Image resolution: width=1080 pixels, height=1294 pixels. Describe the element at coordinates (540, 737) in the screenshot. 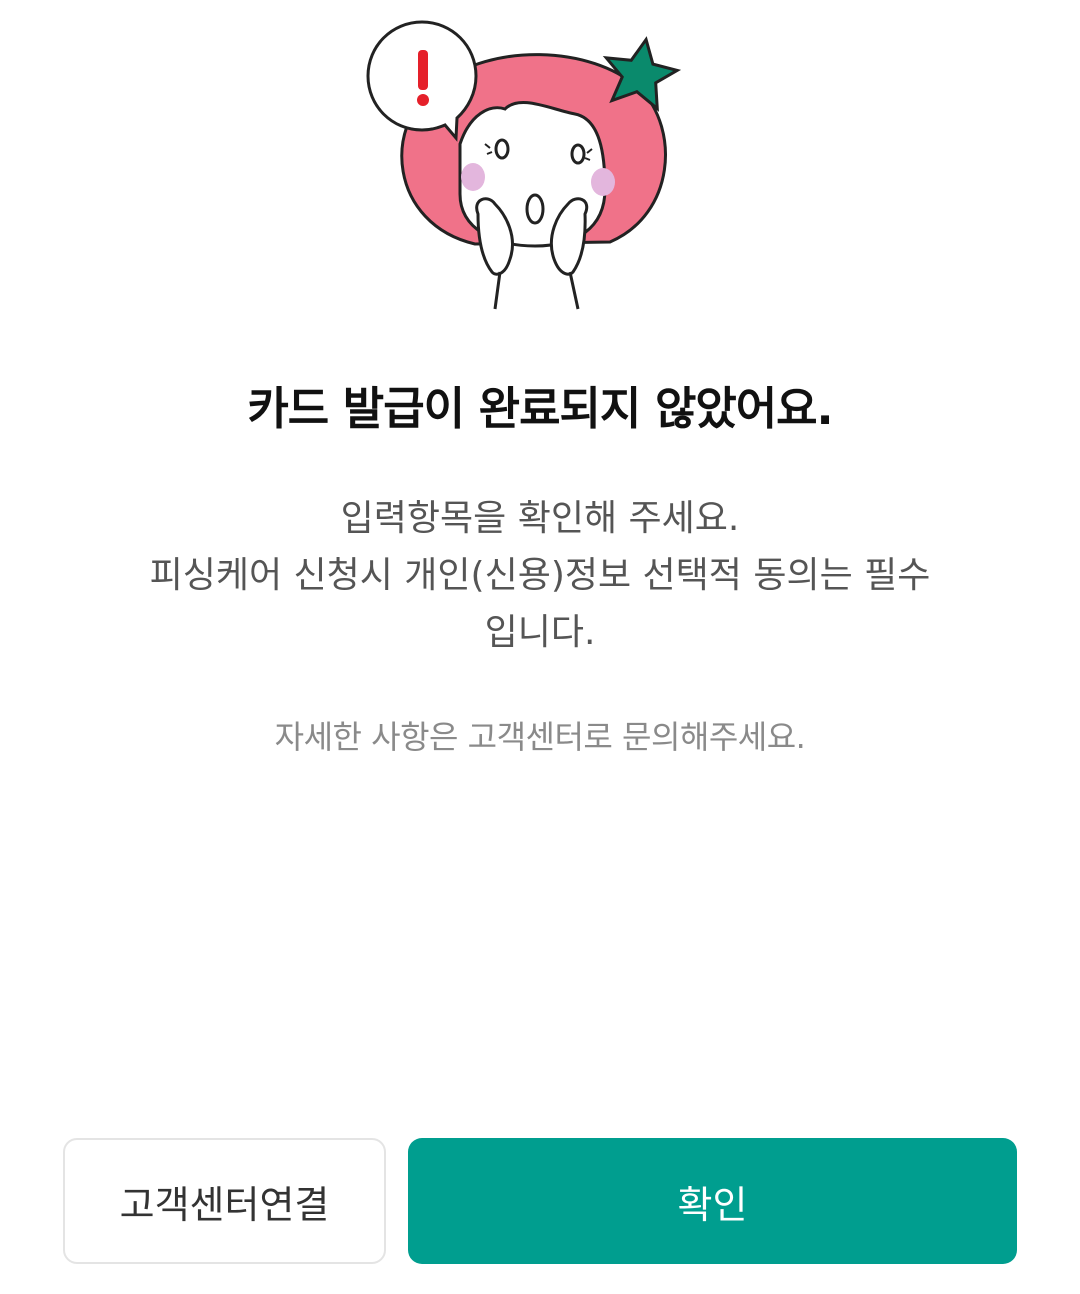

I see `support-notice: 자세한 사항은 고객센터로 문의해주세요.` at that location.